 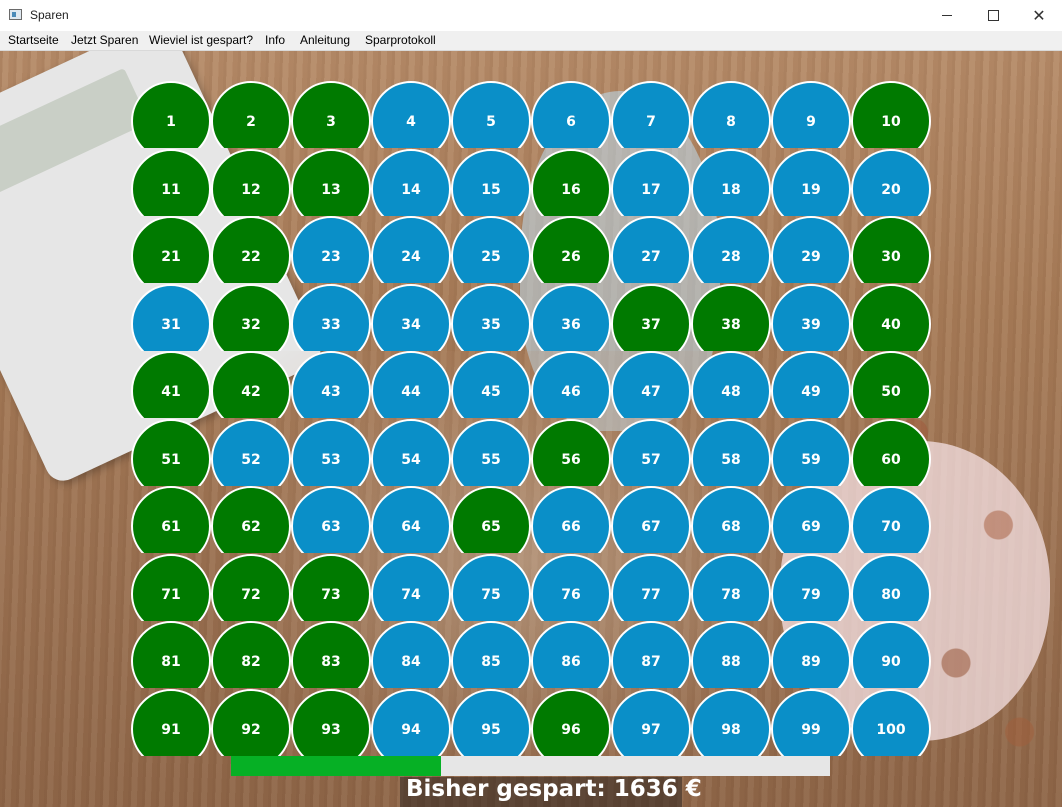 I want to click on saving-button-58: 58, so click(x=731, y=452).